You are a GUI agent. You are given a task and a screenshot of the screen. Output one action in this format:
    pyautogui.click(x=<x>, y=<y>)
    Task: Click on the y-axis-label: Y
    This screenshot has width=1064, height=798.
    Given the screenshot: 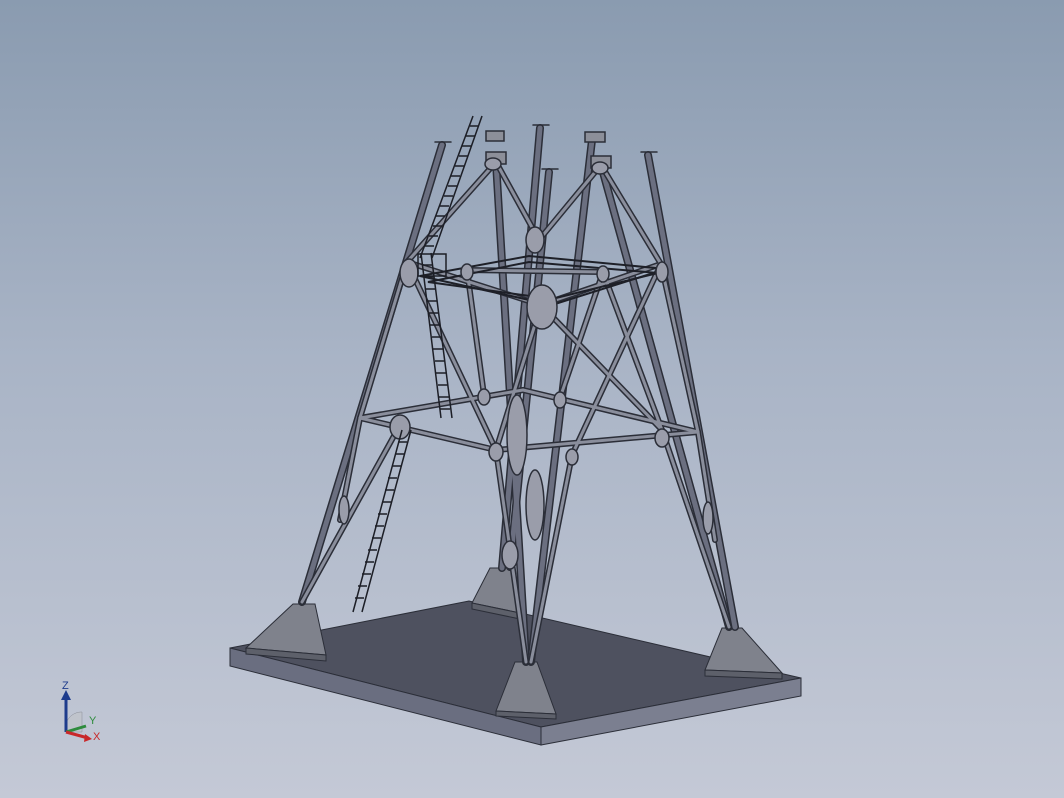 What is the action you would take?
    pyautogui.click(x=93, y=721)
    